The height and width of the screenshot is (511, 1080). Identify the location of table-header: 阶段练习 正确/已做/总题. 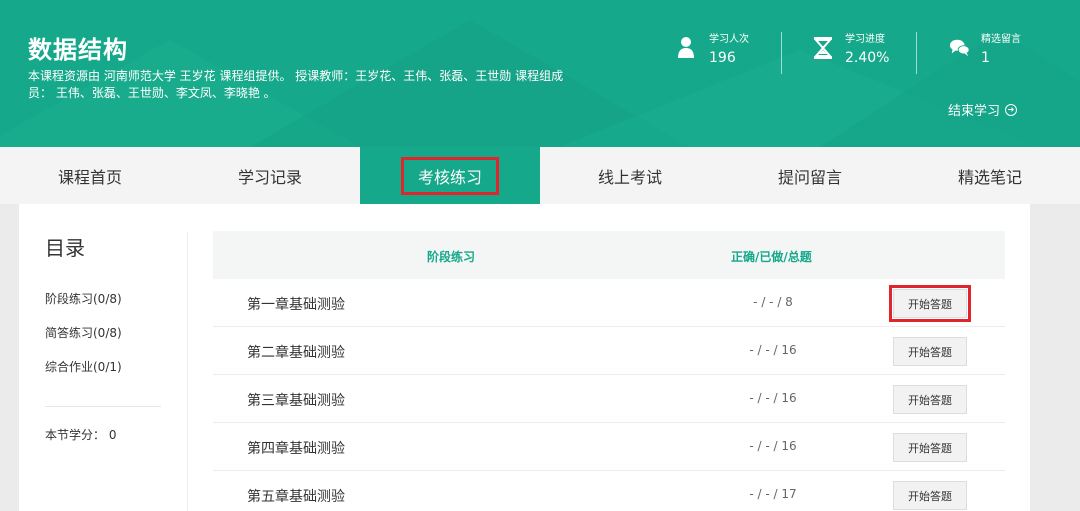
(609, 255).